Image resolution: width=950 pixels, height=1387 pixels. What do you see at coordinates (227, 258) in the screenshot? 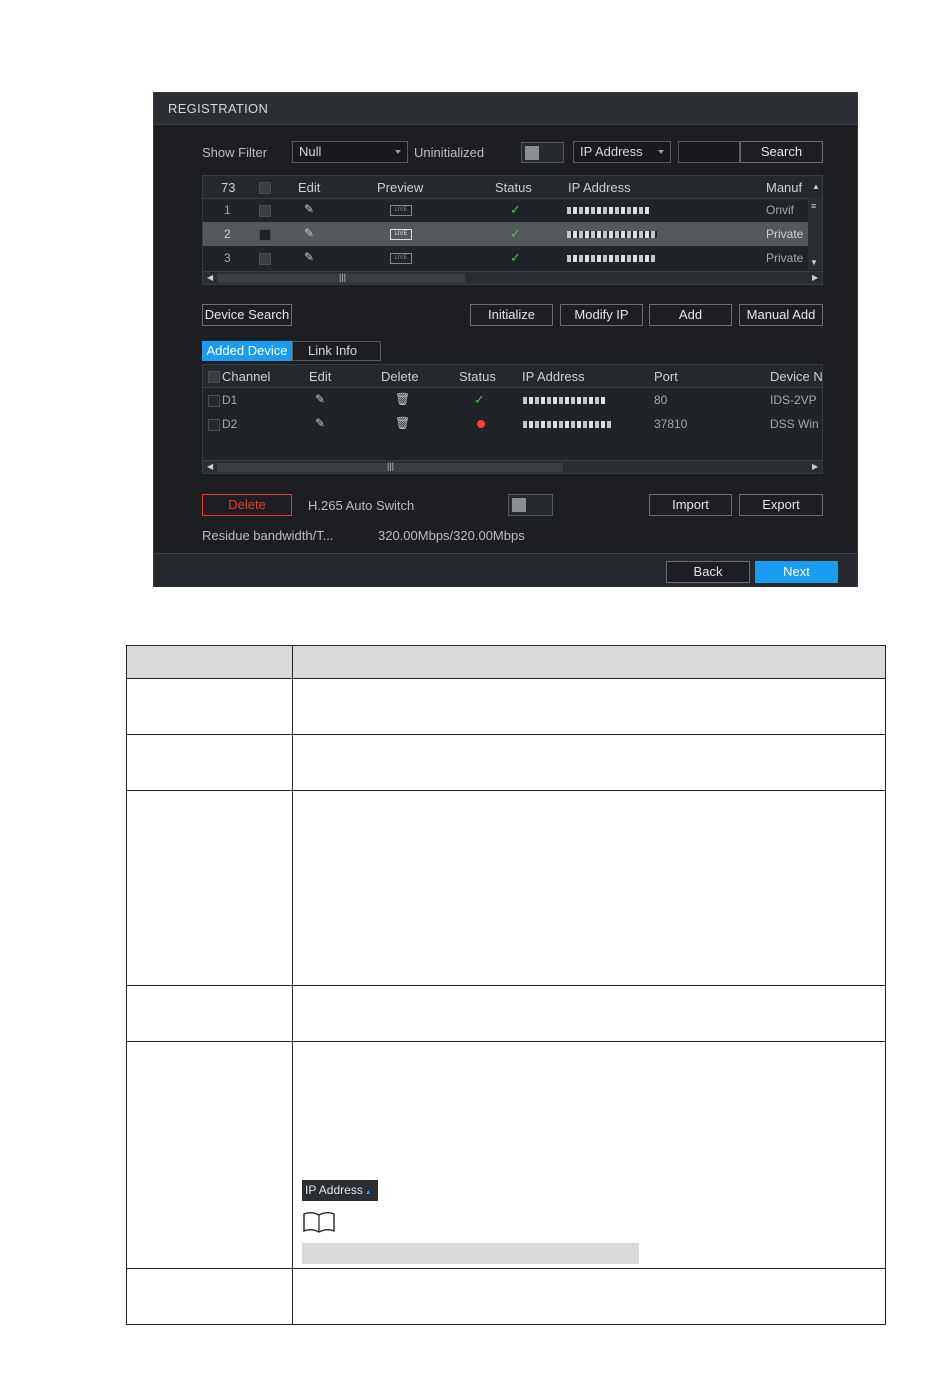
I see `row-number: 3` at bounding box center [227, 258].